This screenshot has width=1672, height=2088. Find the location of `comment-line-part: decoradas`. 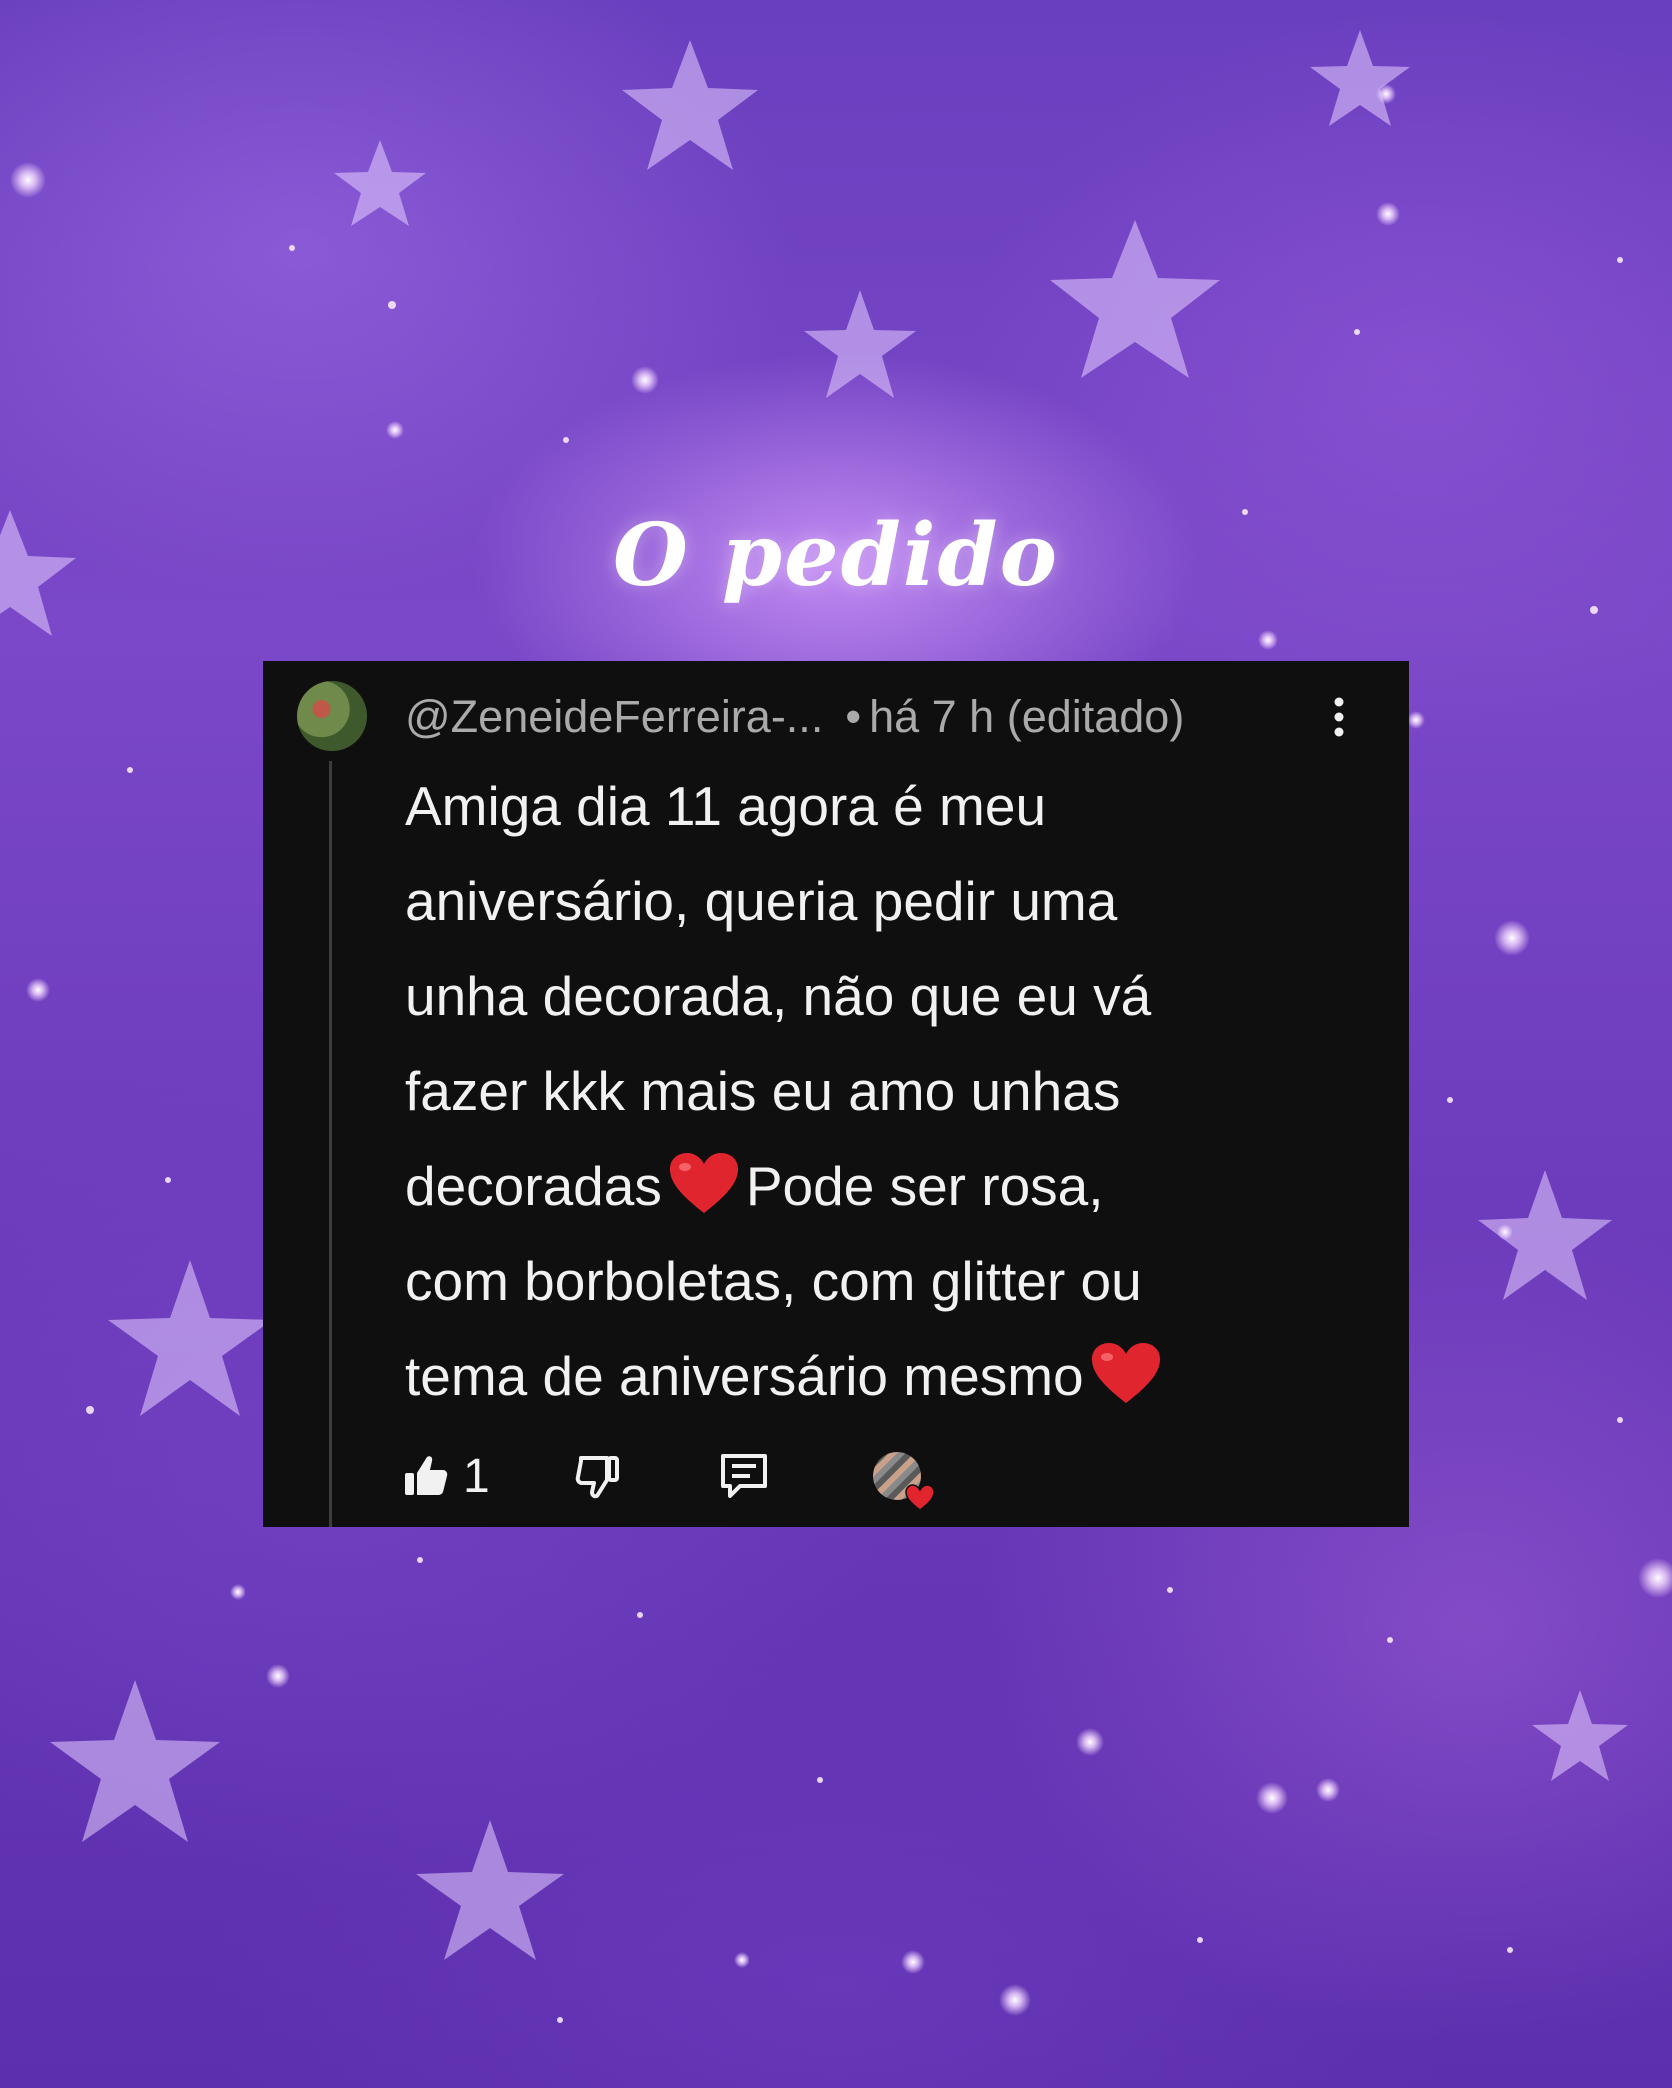

comment-line-part: decoradas is located at coordinates (533, 1186).